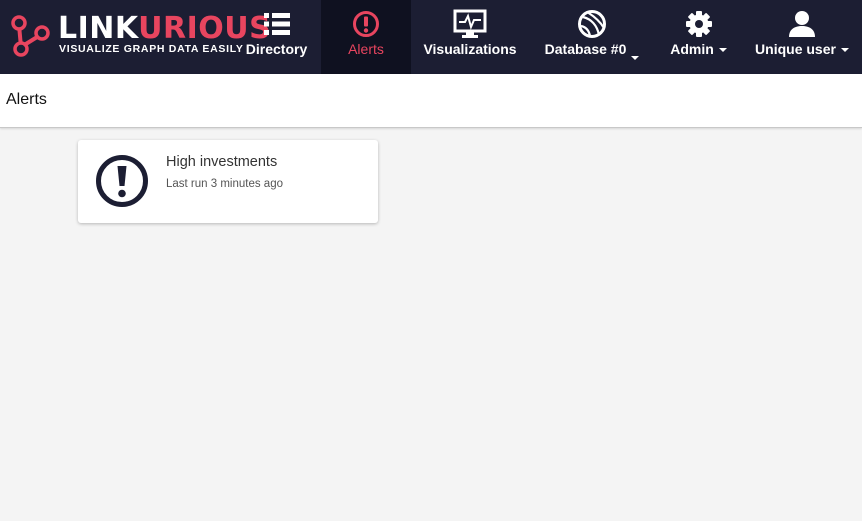 The width and height of the screenshot is (862, 521). I want to click on nav-visualizations: Visualizations, so click(470, 37).